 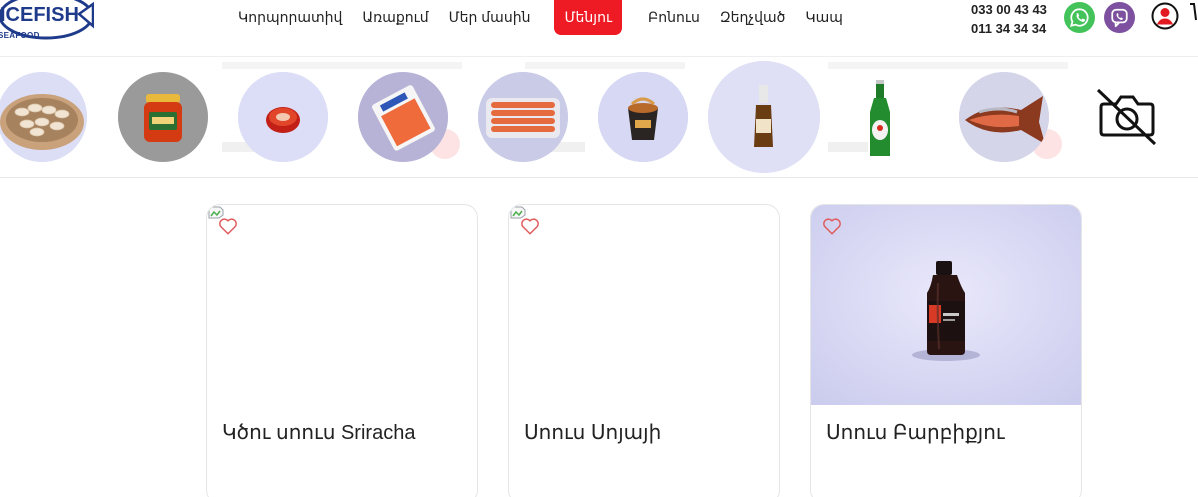 I want to click on bbq-sauce-bottle-icon, so click(x=946, y=305).